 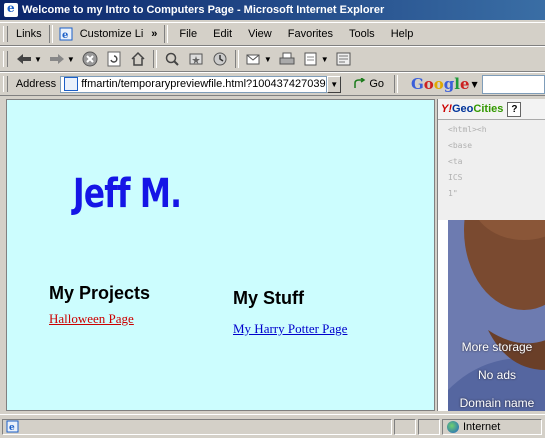 I want to click on status-bar: e Internet, so click(x=272, y=426).